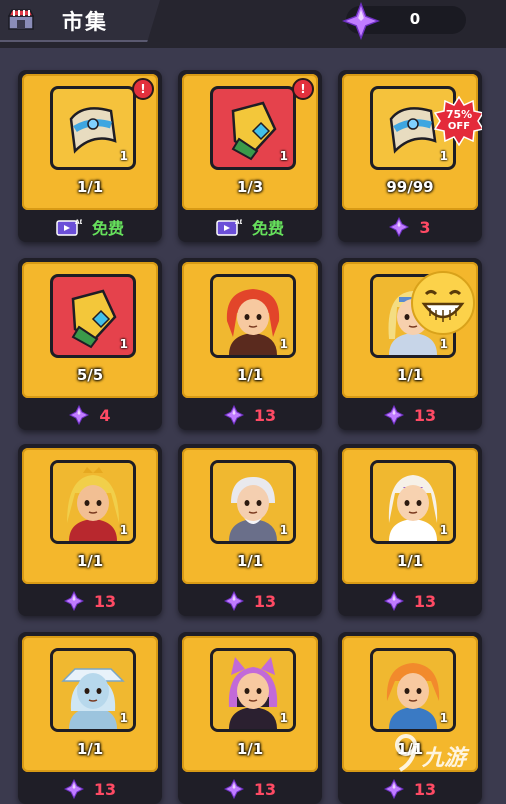 This screenshot has height=804, width=506. What do you see at coordinates (459, 114) in the screenshot?
I see `discount-percent: 75%` at bounding box center [459, 114].